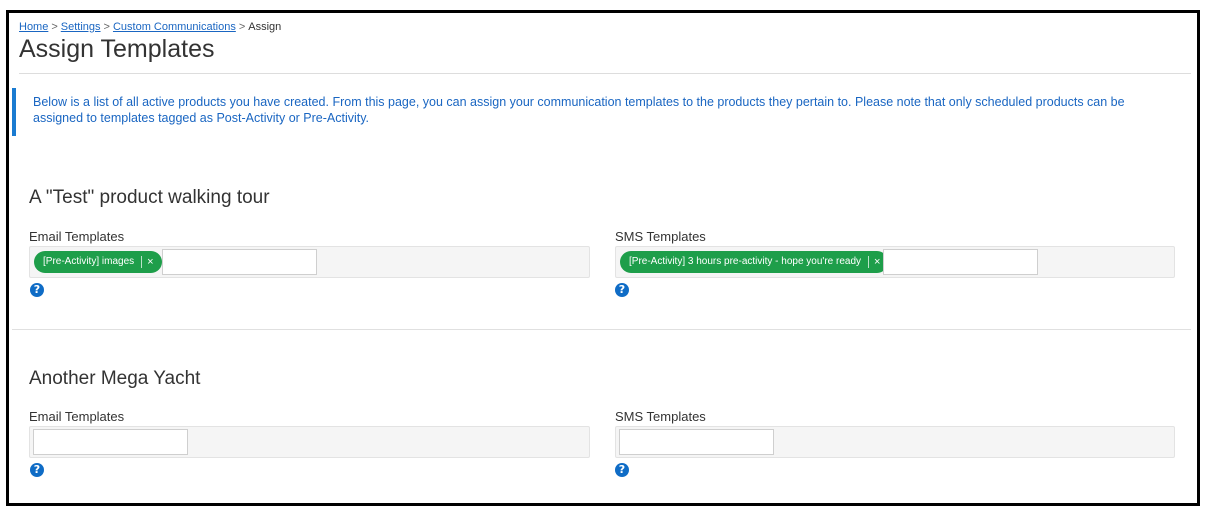 Image resolution: width=1208 pixels, height=516 pixels. I want to click on product-title: Another Mega Yacht, so click(115, 378).